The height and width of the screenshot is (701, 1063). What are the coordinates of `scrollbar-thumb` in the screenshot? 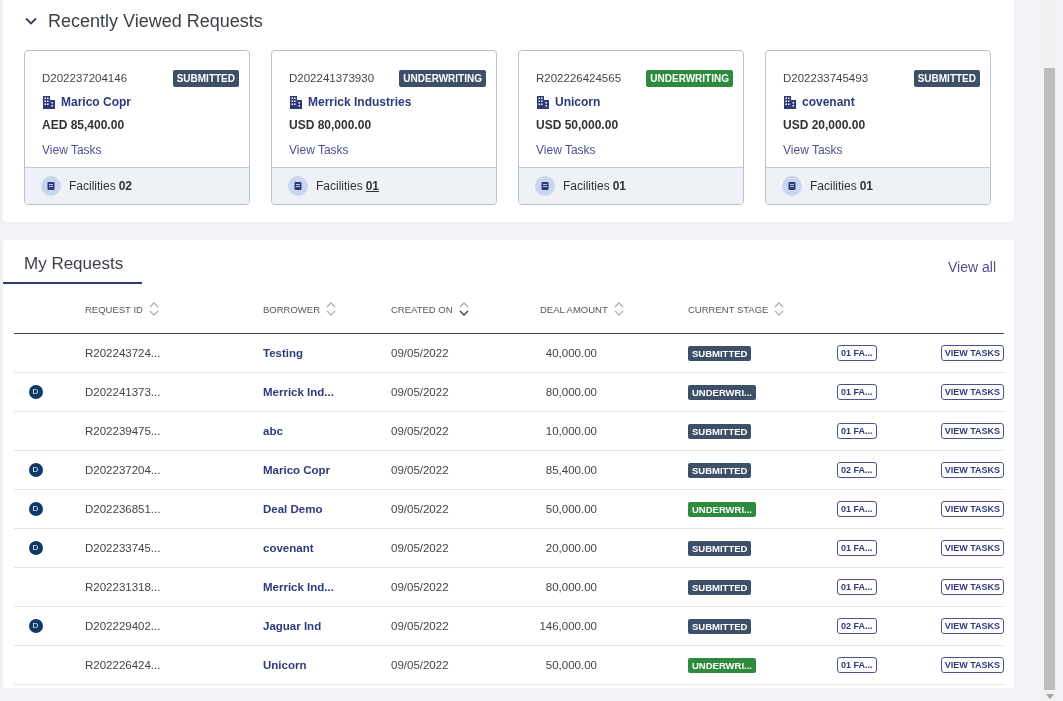 It's located at (1049, 379).